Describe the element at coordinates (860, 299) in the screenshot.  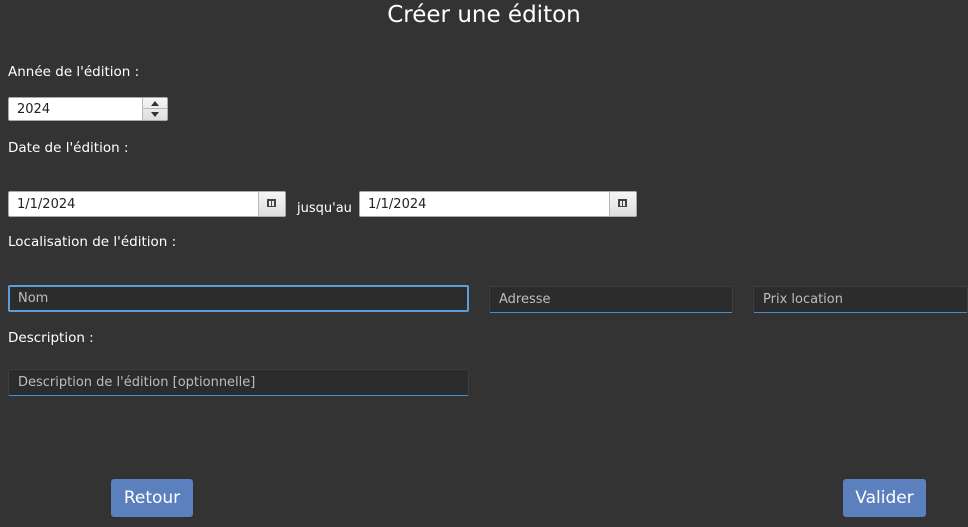
I see `location-price-input: Prix location` at that location.